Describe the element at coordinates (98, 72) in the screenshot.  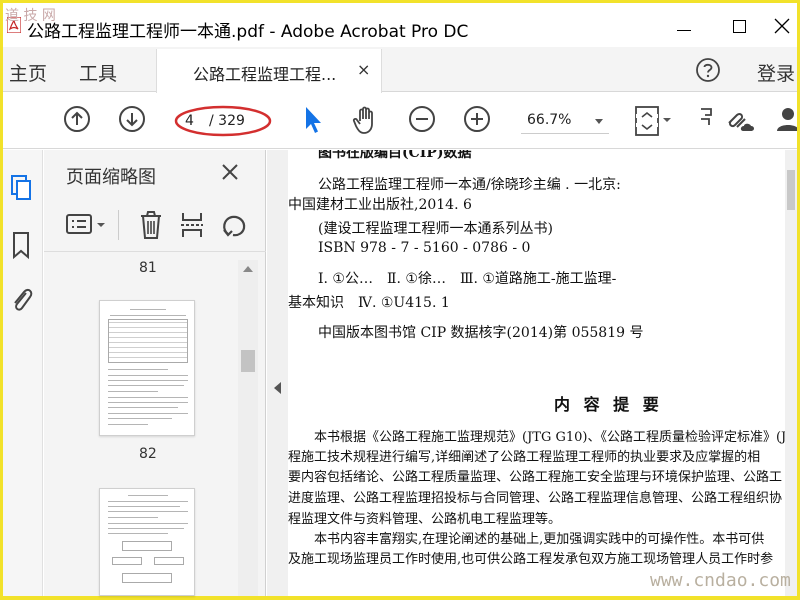
I see `tab-tools: 工具` at that location.